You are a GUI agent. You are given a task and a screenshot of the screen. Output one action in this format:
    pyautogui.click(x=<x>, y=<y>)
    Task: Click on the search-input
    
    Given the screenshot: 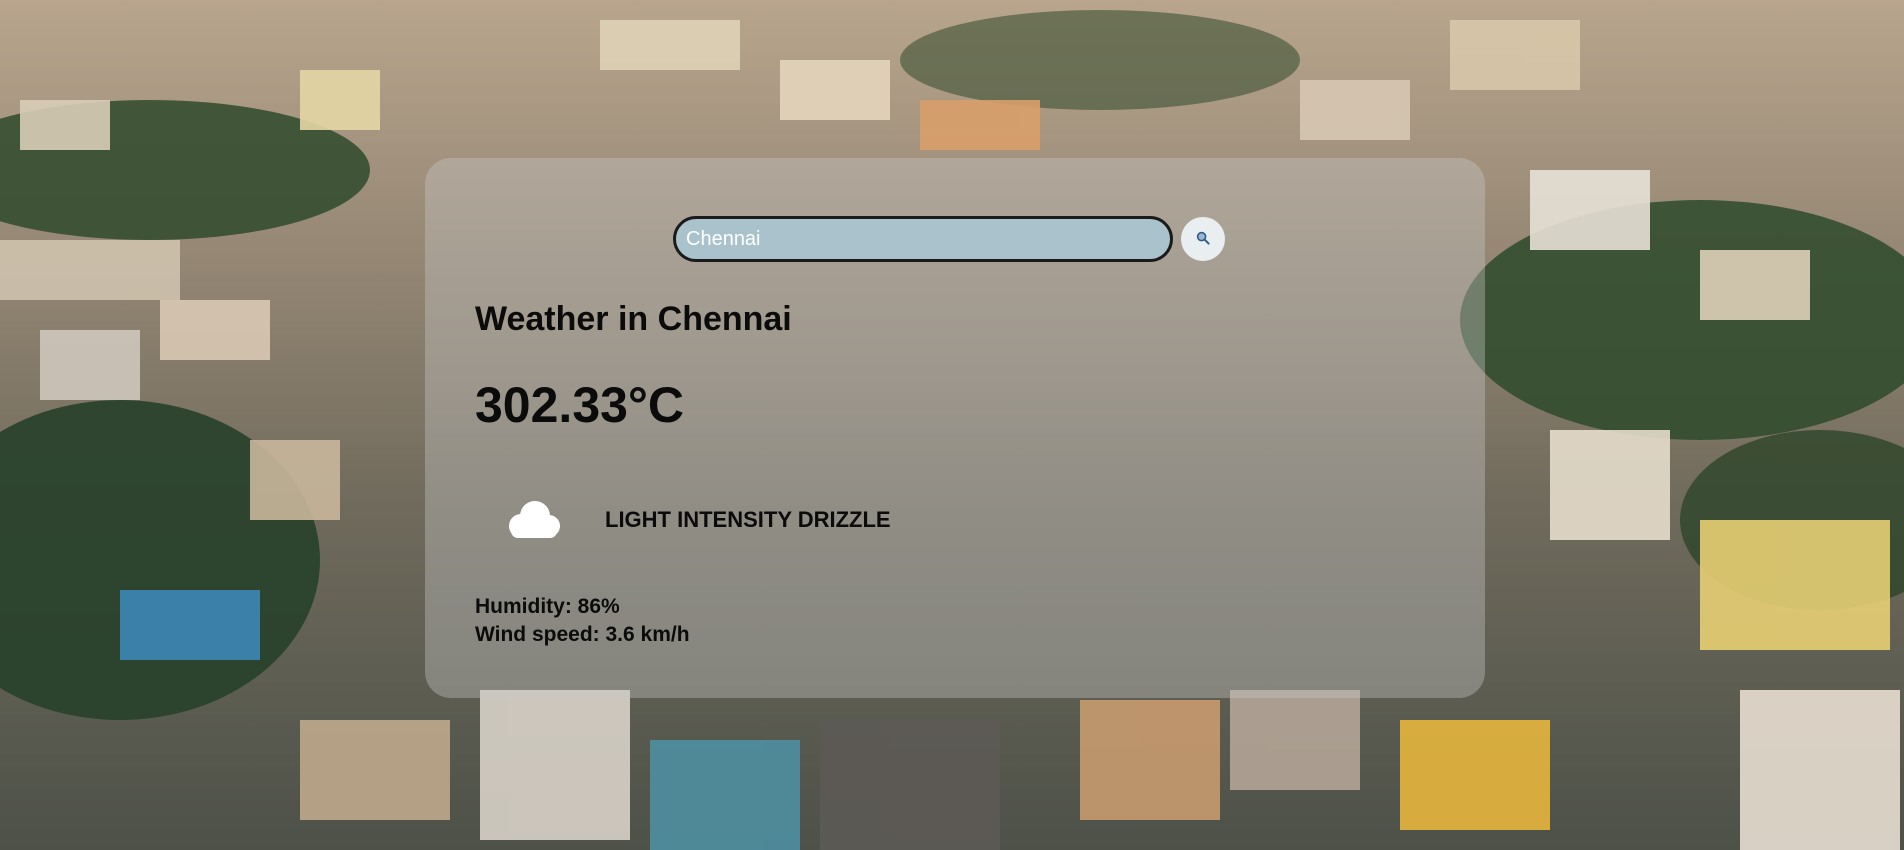 What is the action you would take?
    pyautogui.click(x=923, y=239)
    